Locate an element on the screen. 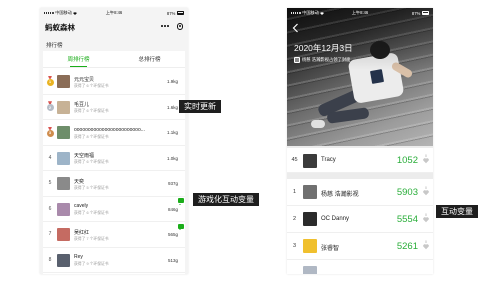 This screenshot has height=281, width=500. step-count: 5261 is located at coordinates (407, 246).